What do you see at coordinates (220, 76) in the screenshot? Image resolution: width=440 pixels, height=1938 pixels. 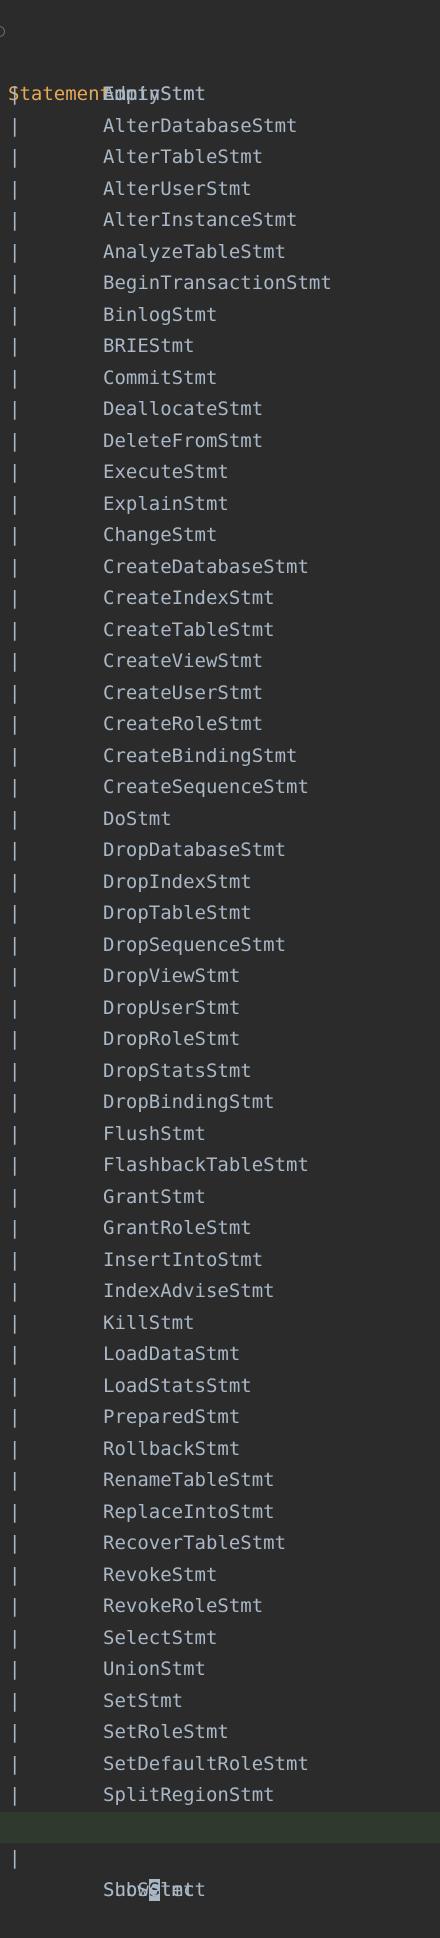 I see `code-line: EmptyStmt` at bounding box center [220, 76].